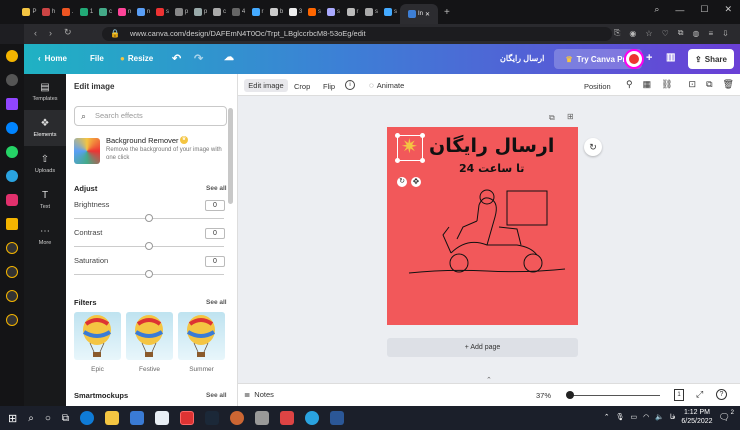 The width and height of the screenshot is (740, 430). Describe the element at coordinates (427, 14) in the screenshot. I see `close-tab-icon: ✕` at that location.